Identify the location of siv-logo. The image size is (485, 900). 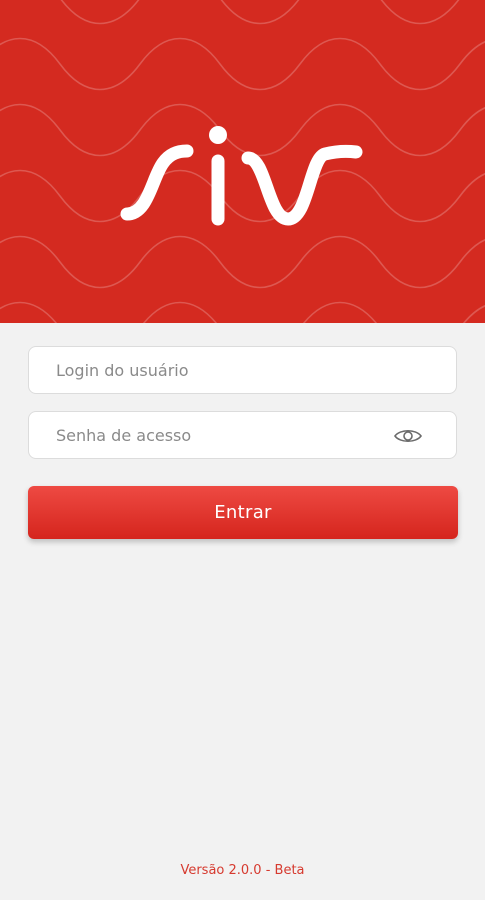
(241, 176).